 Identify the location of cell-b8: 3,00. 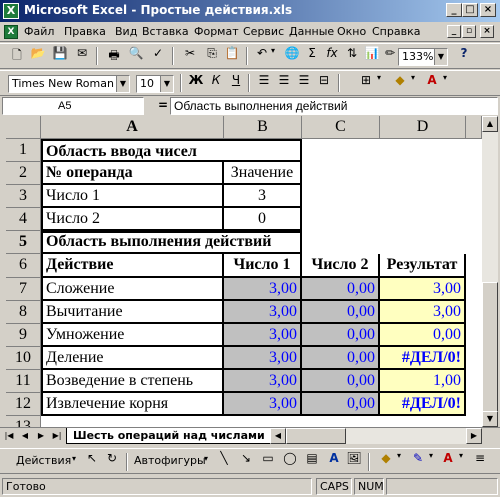
(263, 312).